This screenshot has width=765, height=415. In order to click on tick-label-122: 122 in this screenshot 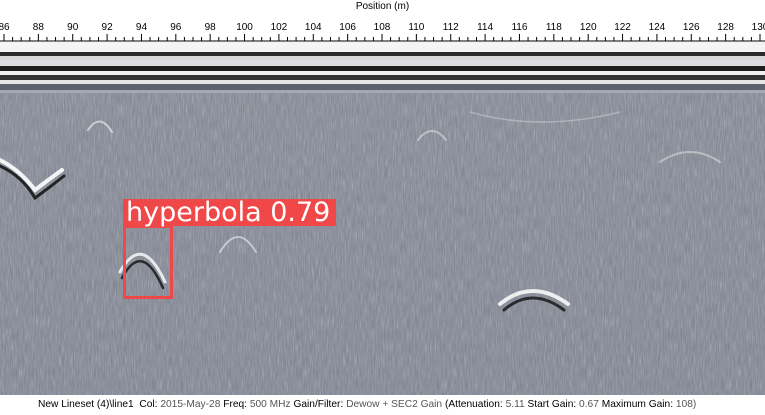, I will do `click(622, 27)`.